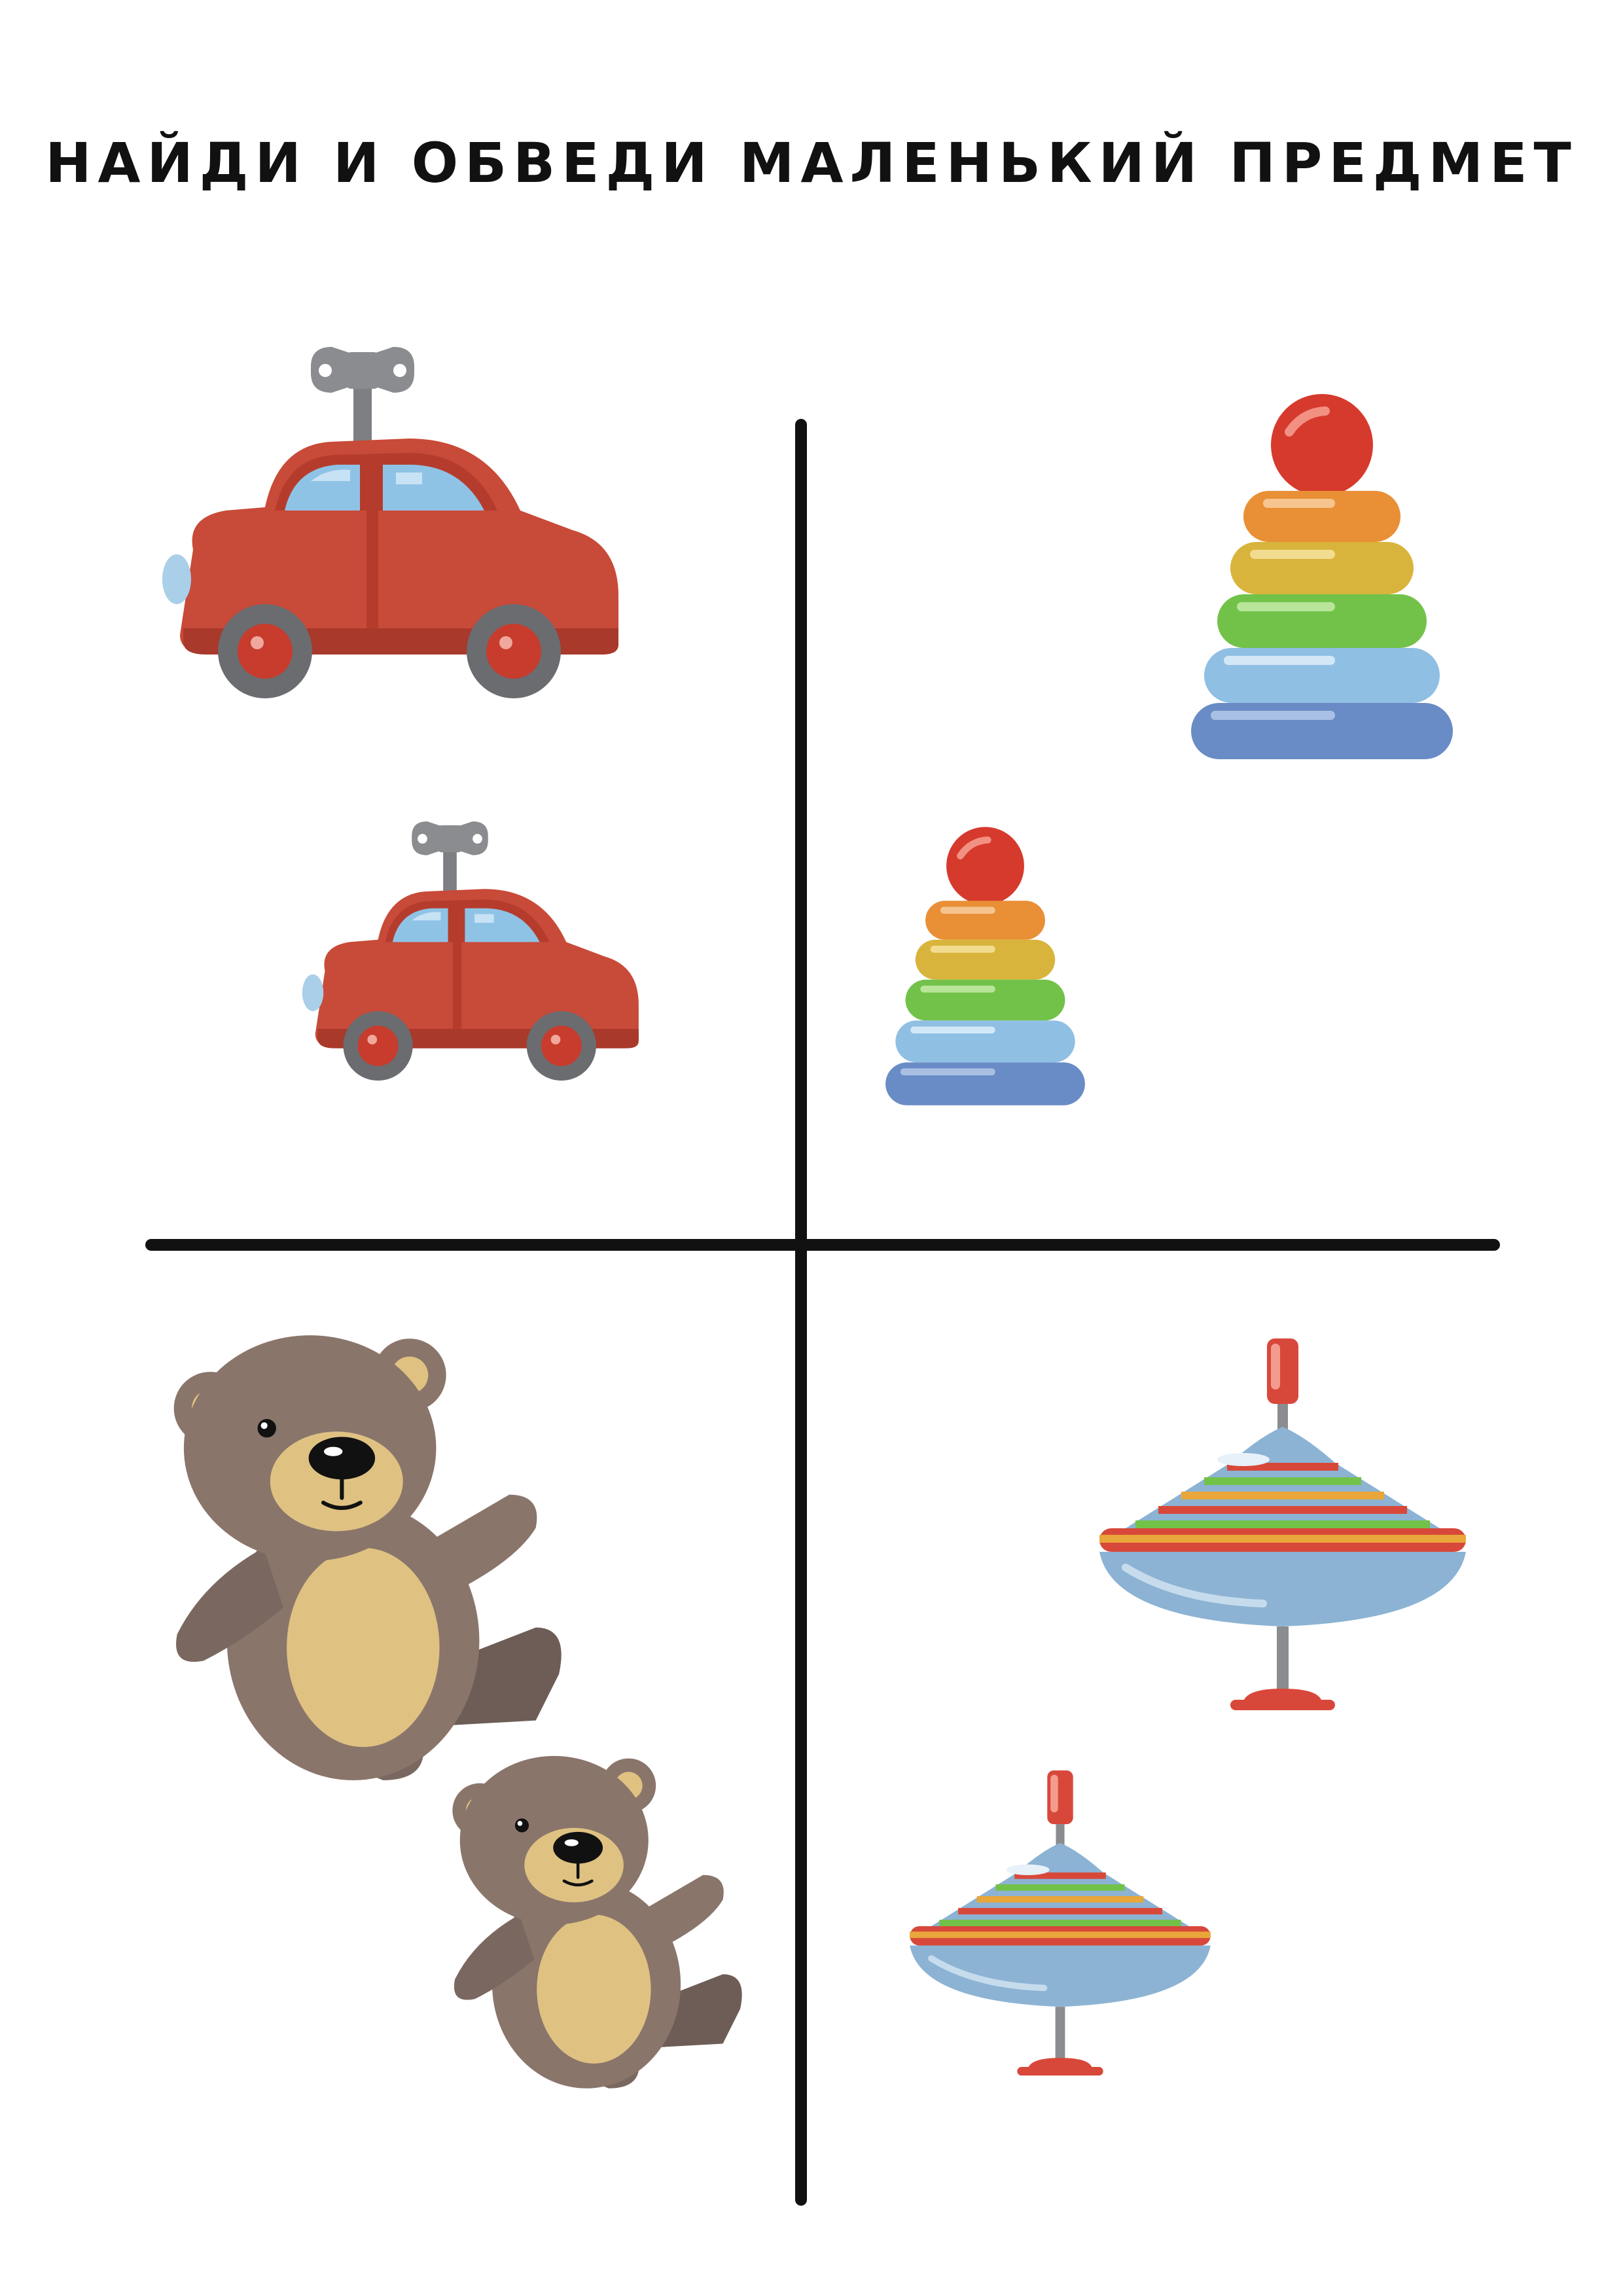  I want to click on horizontal-divider, so click(822, 1245).